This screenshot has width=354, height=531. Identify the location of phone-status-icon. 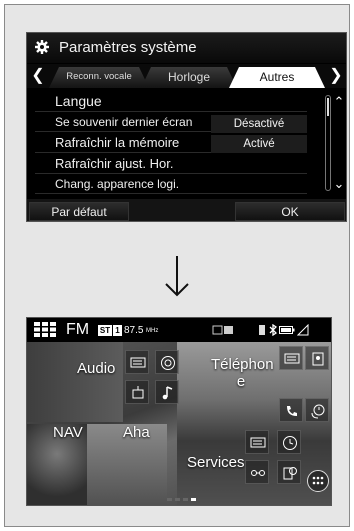
(262, 330).